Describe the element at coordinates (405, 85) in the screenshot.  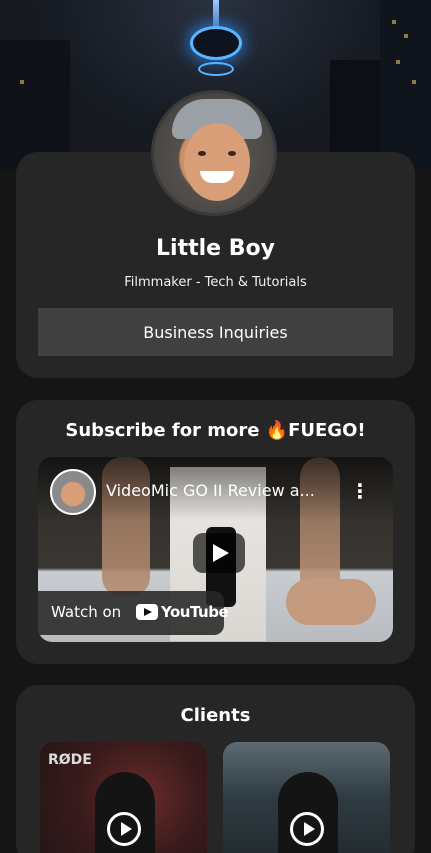
I see `building-right` at that location.